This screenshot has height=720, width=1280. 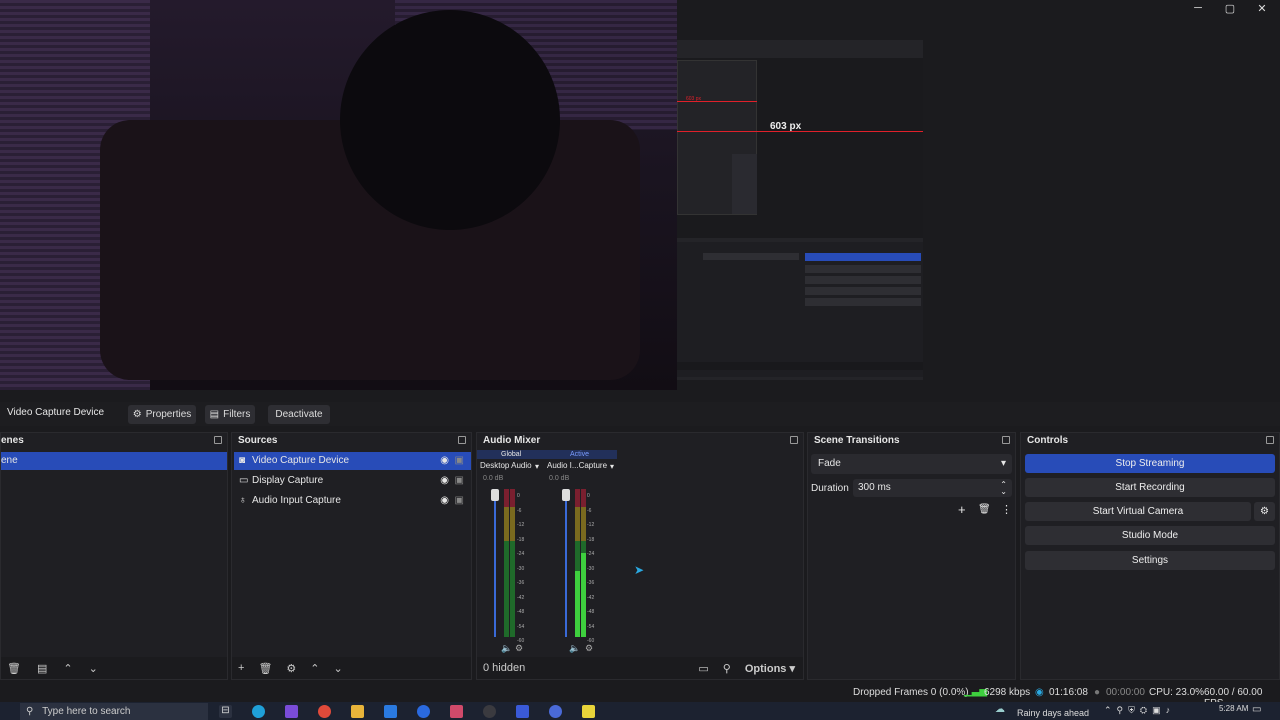 I want to click on scene-item: ene, so click(x=114, y=461).